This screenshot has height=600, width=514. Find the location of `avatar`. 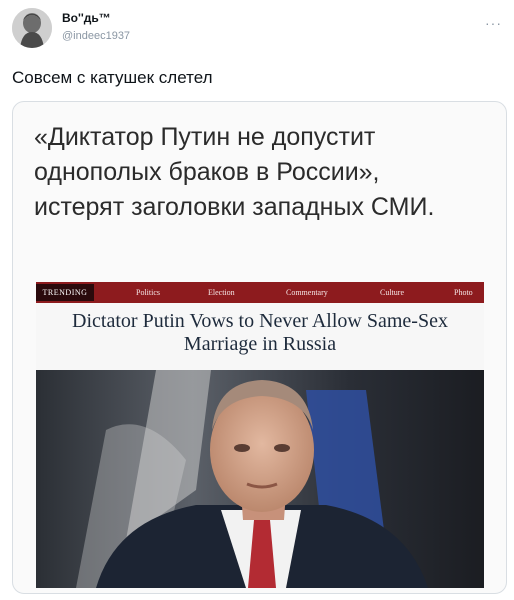

avatar is located at coordinates (32, 28).